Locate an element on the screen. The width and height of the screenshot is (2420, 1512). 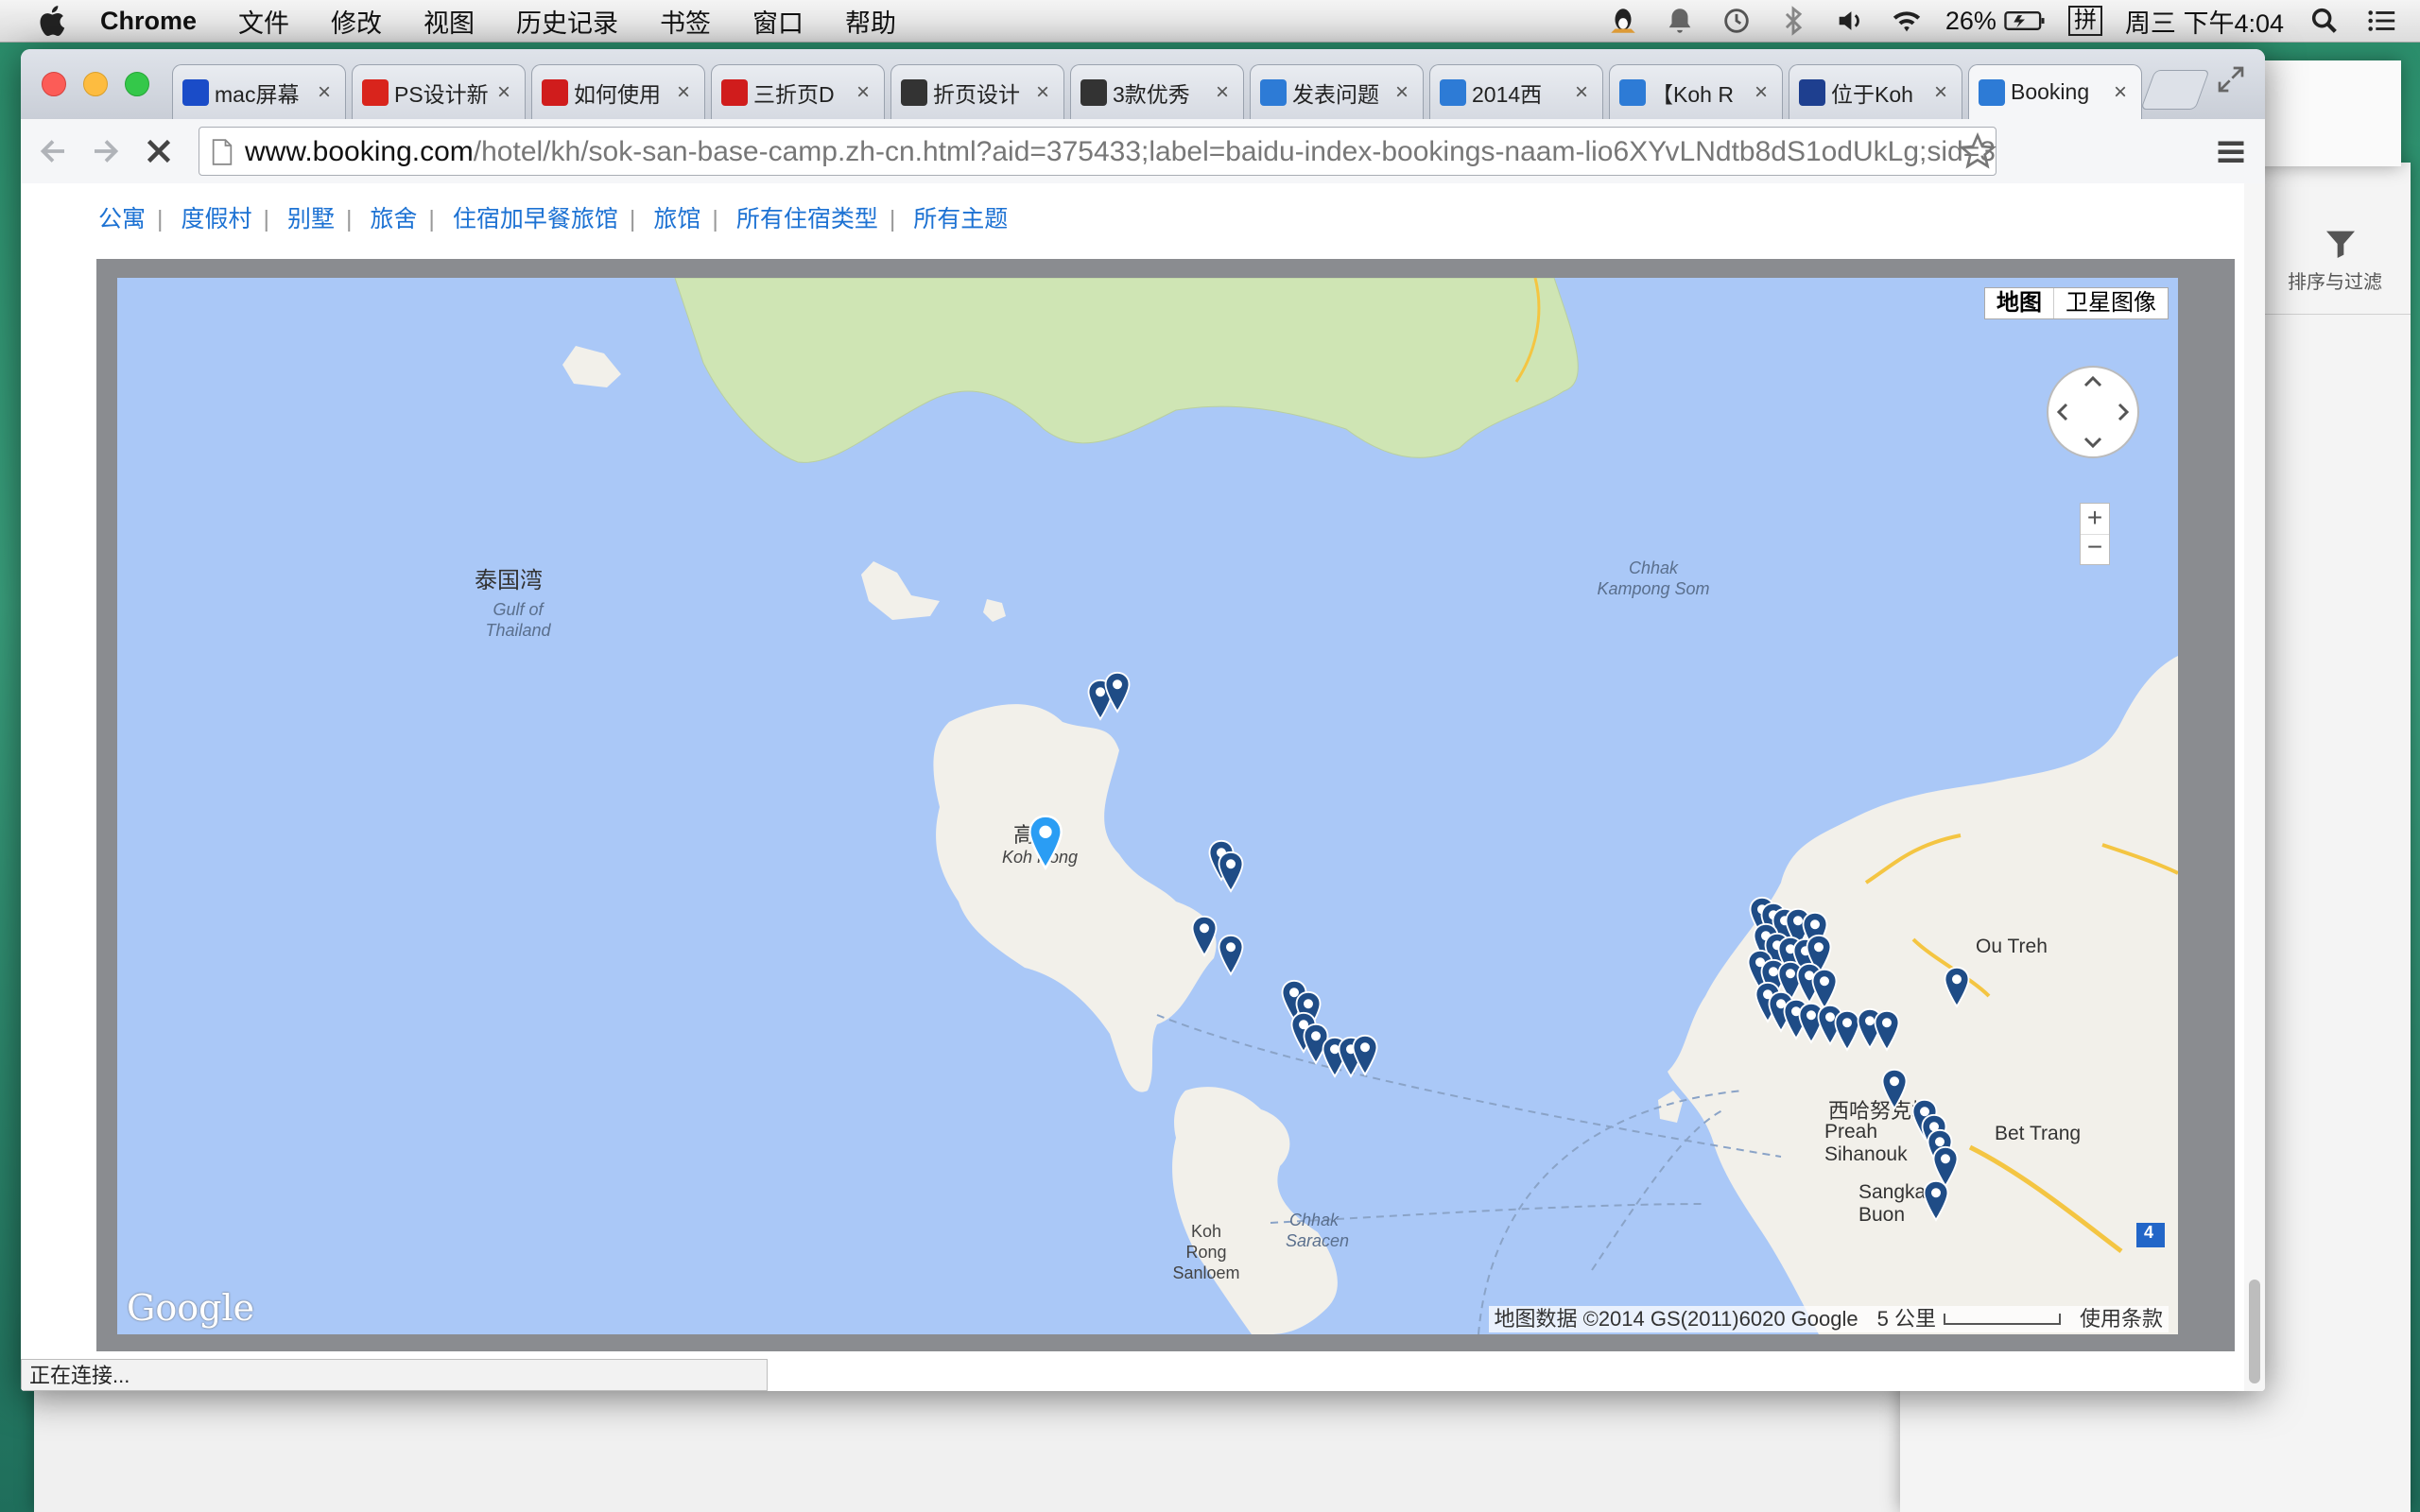
chrome-menu-icon is located at coordinates (2231, 151).